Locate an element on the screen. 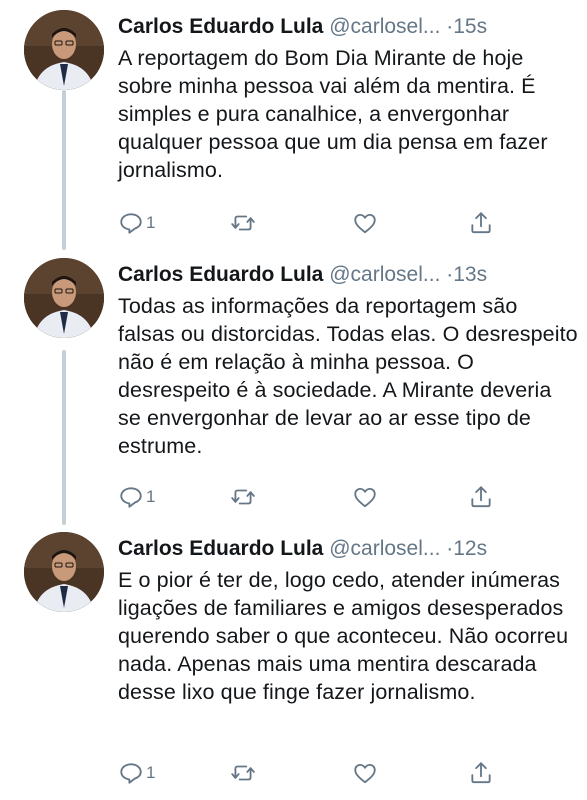 The width and height of the screenshot is (587, 800). tweet-header: Carlos Eduardo Lula @carlosel... ·12s is located at coordinates (348, 549).